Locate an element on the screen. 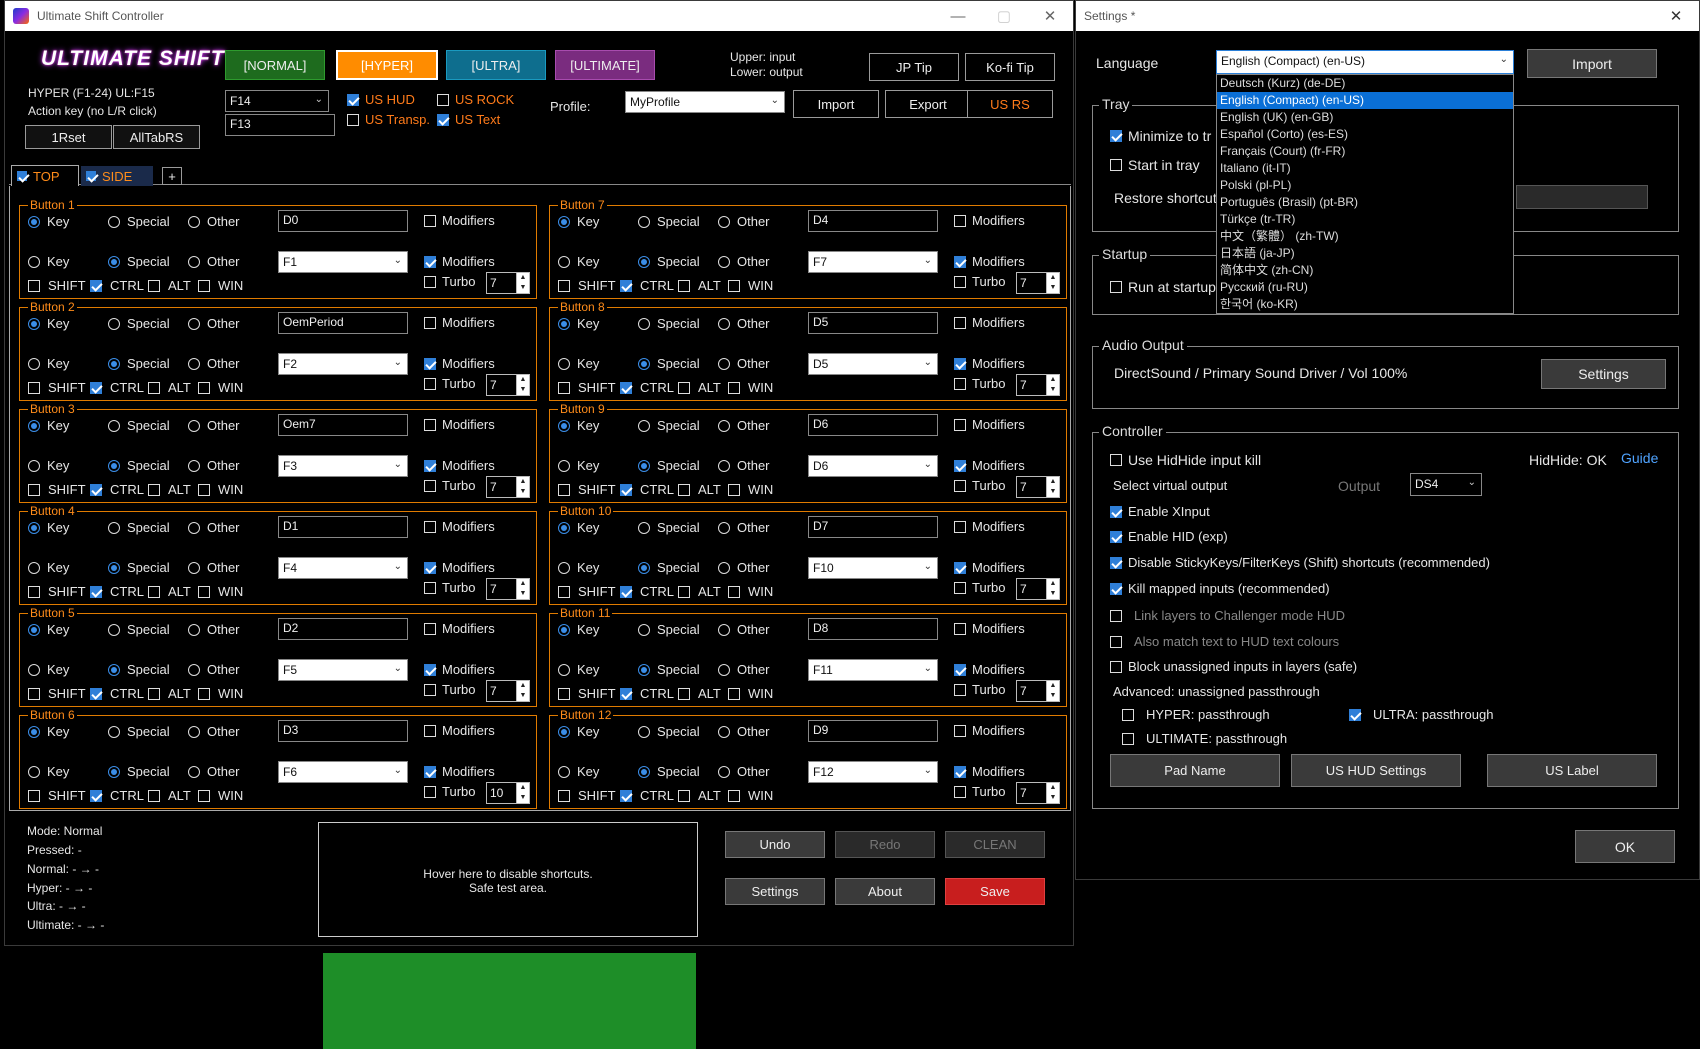 Image resolution: width=1700 pixels, height=1049 pixels. mode-normal-button: [NORMAL] is located at coordinates (275, 65).